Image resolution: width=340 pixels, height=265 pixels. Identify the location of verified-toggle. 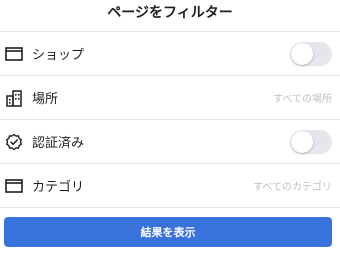
(311, 141).